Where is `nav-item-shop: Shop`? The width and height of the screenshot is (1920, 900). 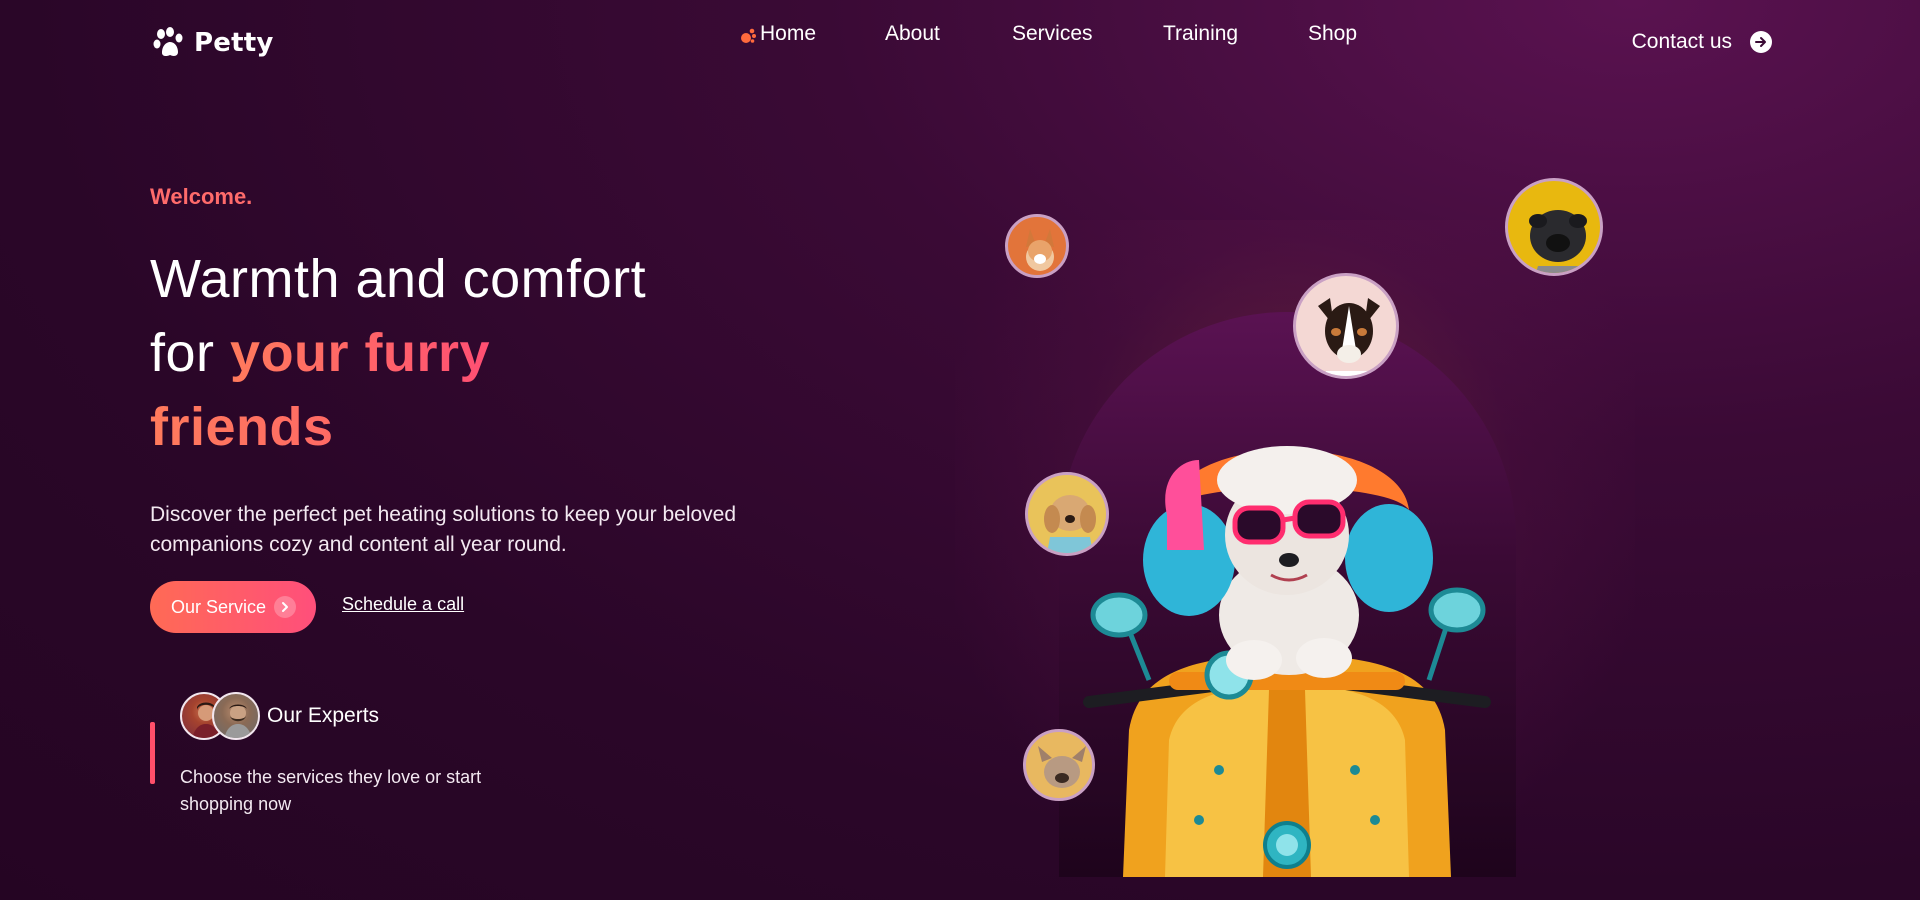
nav-item-shop: Shop is located at coordinates (1332, 34).